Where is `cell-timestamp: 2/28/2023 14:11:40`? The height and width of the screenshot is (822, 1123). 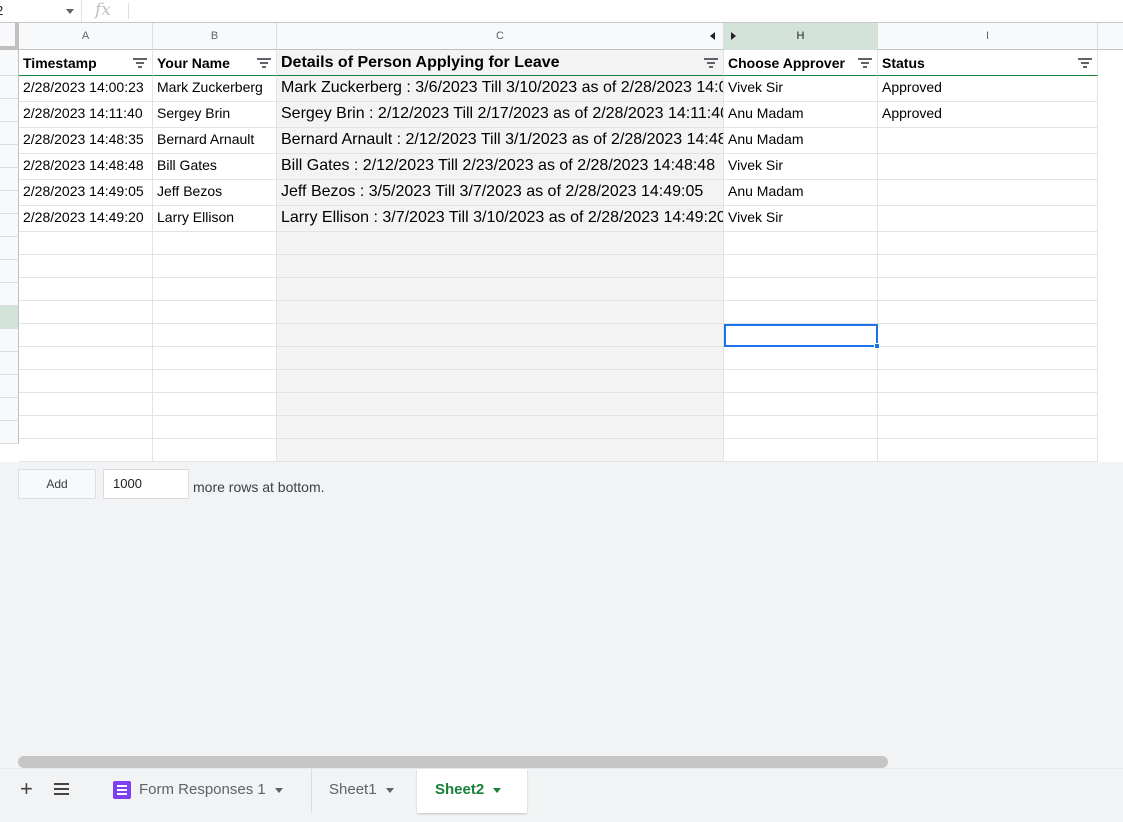
cell-timestamp: 2/28/2023 14:11:40 is located at coordinates (86, 115).